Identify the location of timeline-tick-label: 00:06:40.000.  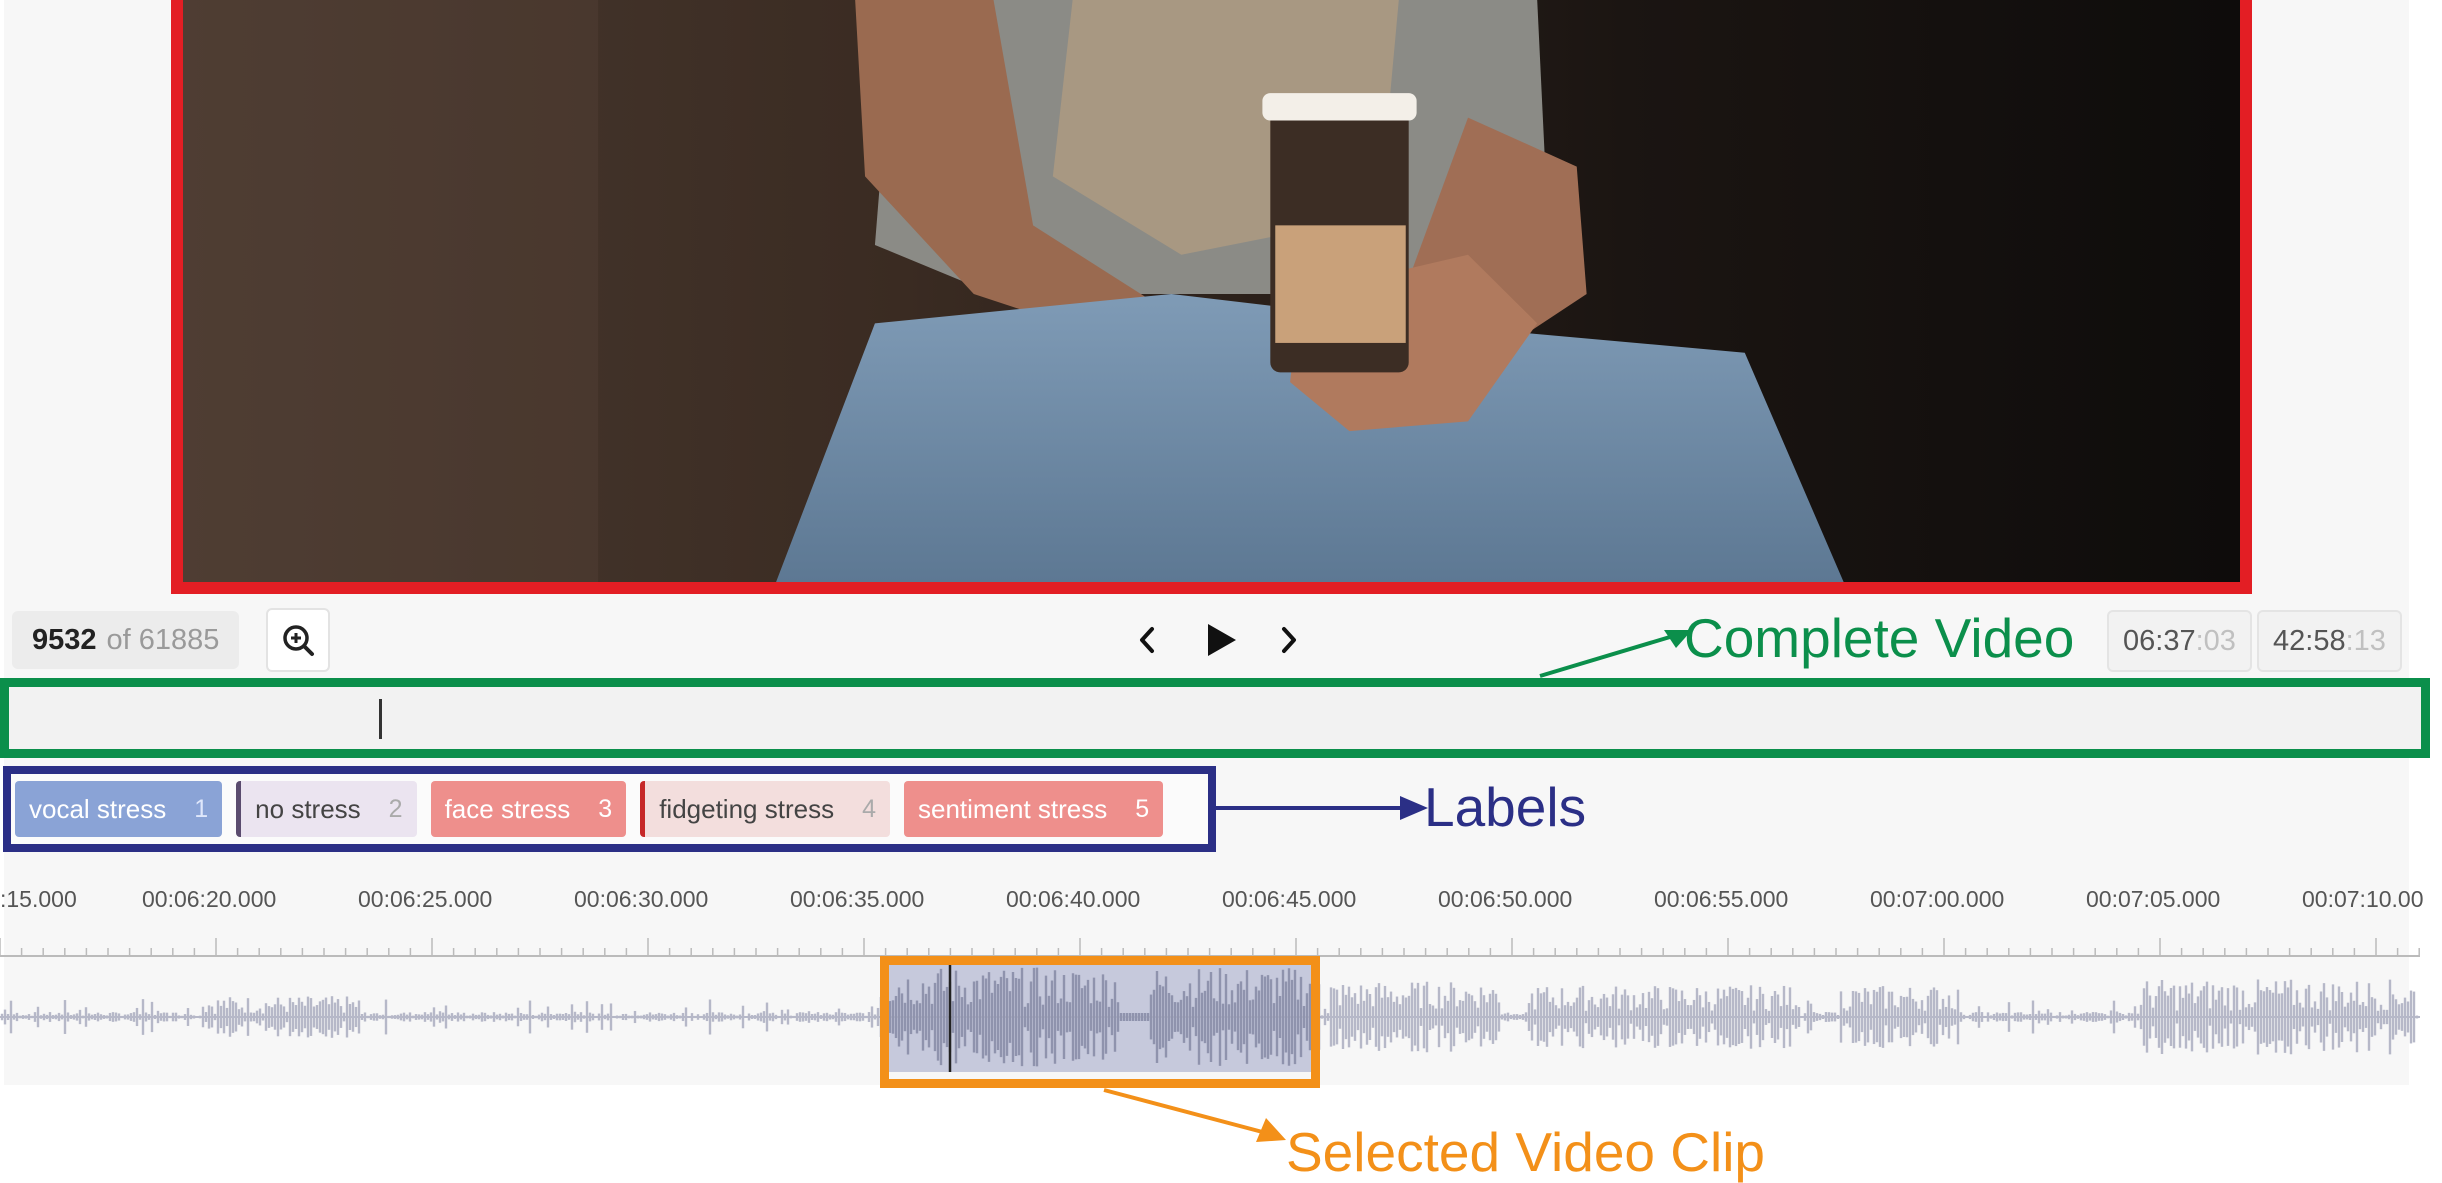
(1073, 899).